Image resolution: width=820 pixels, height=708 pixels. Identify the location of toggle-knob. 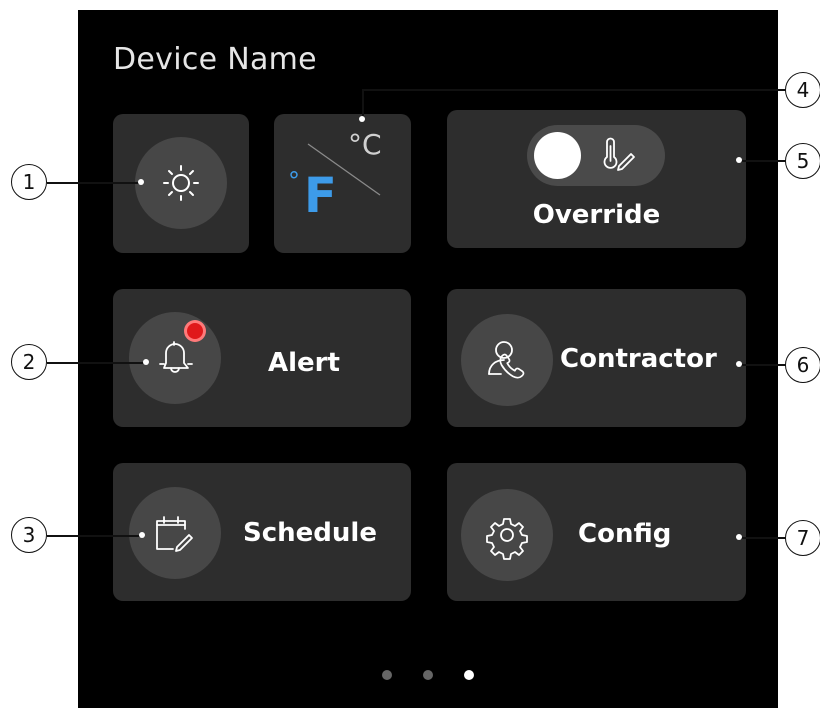
(557, 155).